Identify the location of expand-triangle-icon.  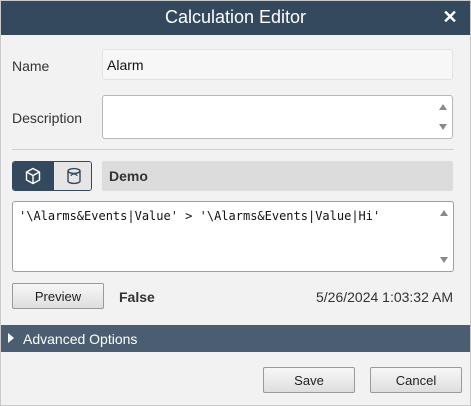
(11, 338).